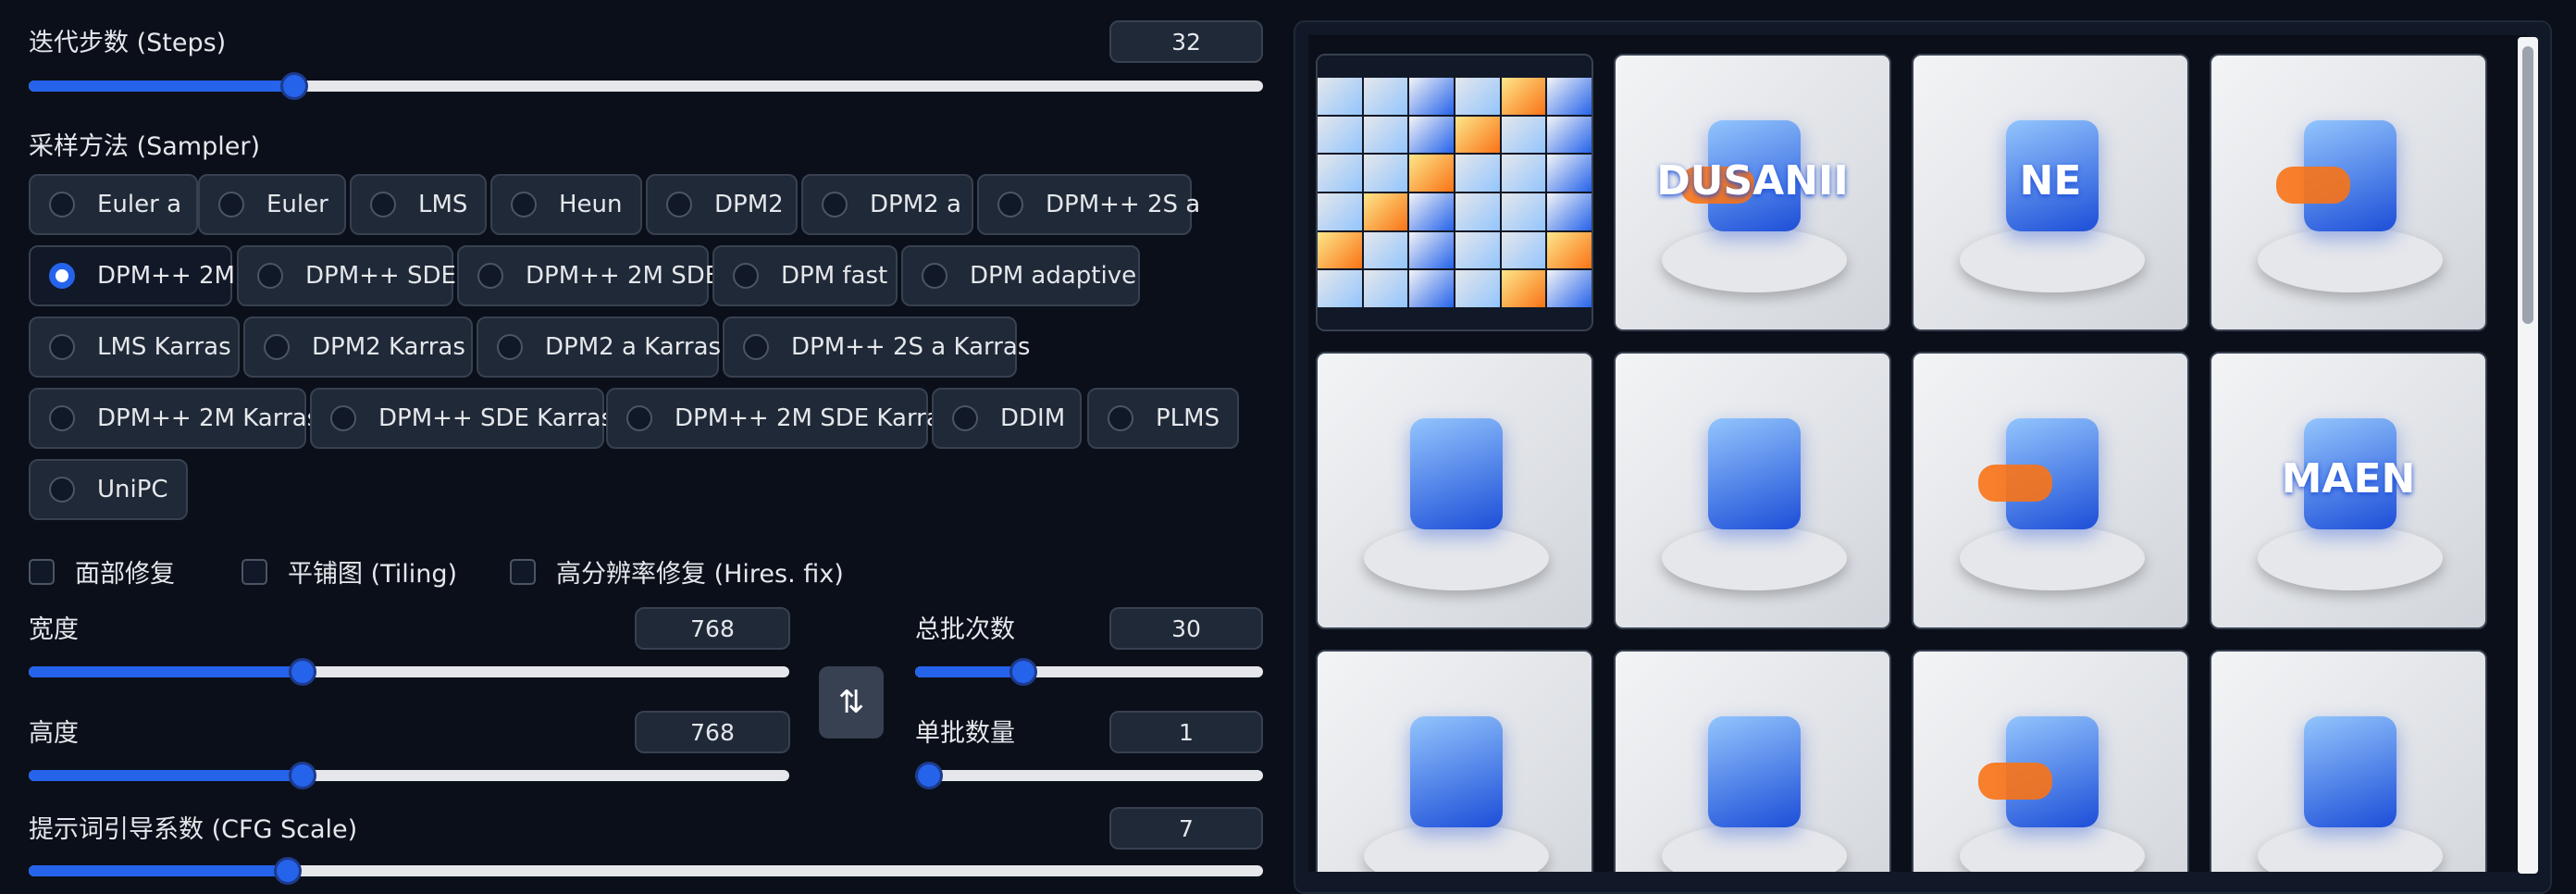 This screenshot has height=894, width=2576. I want to click on gallery-image: DUSANII, so click(1752, 193).